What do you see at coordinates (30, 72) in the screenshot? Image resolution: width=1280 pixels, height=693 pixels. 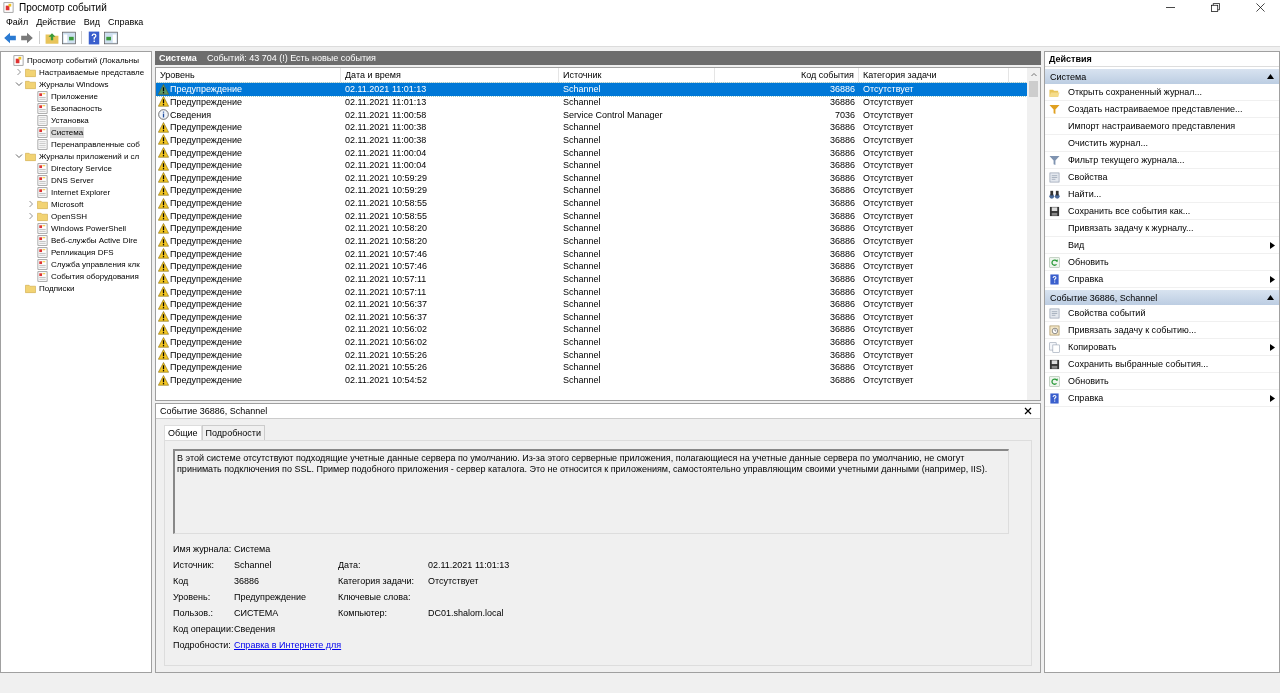 I see `folder-icon` at bounding box center [30, 72].